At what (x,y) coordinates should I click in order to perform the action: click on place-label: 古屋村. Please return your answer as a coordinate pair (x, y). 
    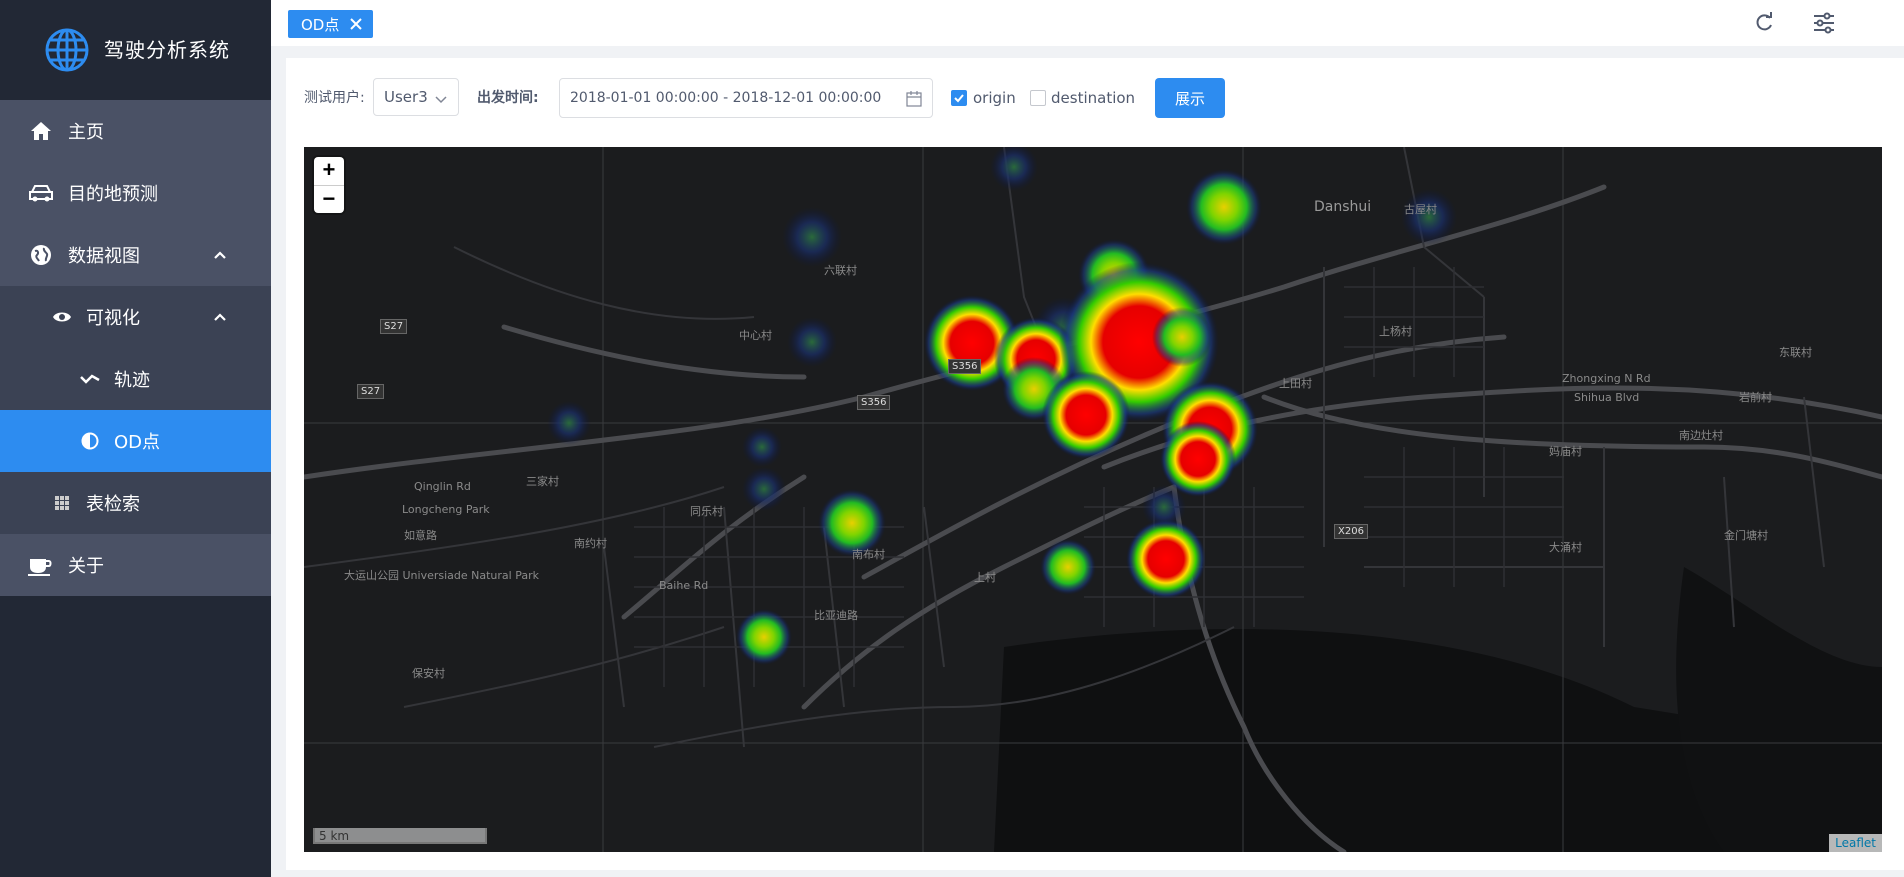
    Looking at the image, I should click on (1420, 209).